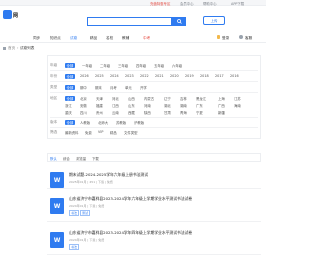 Image resolution: width=320 pixels, height=262 pixels. Describe the element at coordinates (167, 105) in the screenshot. I see `filter-region-option: 湖北` at that location.